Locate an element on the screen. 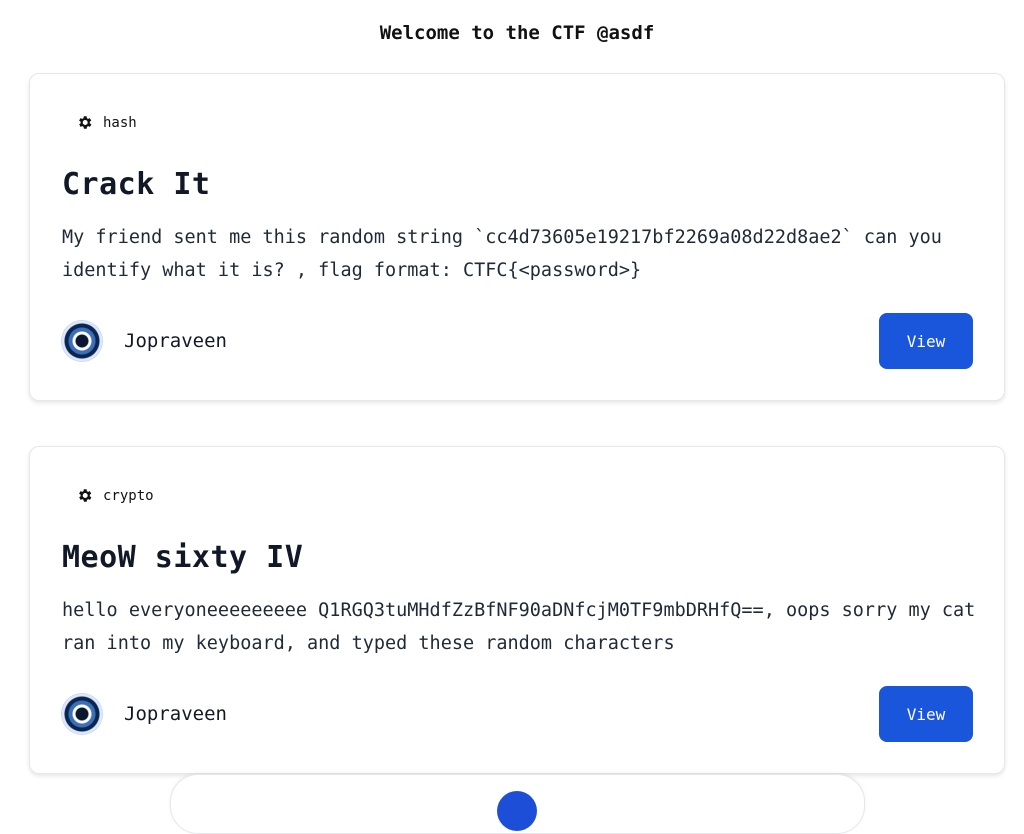 The height and width of the screenshot is (834, 1024). challenge-title: Crack It is located at coordinates (136, 184).